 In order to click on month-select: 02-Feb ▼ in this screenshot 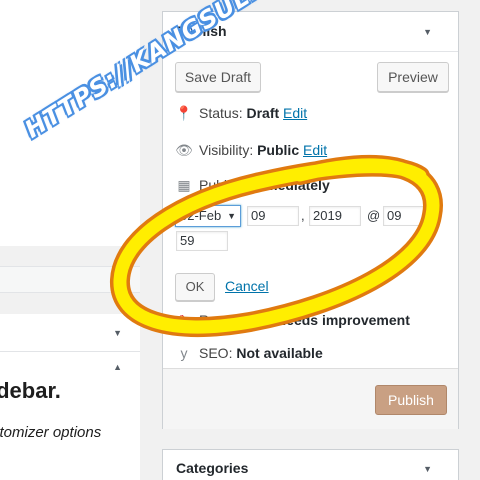, I will do `click(208, 216)`.